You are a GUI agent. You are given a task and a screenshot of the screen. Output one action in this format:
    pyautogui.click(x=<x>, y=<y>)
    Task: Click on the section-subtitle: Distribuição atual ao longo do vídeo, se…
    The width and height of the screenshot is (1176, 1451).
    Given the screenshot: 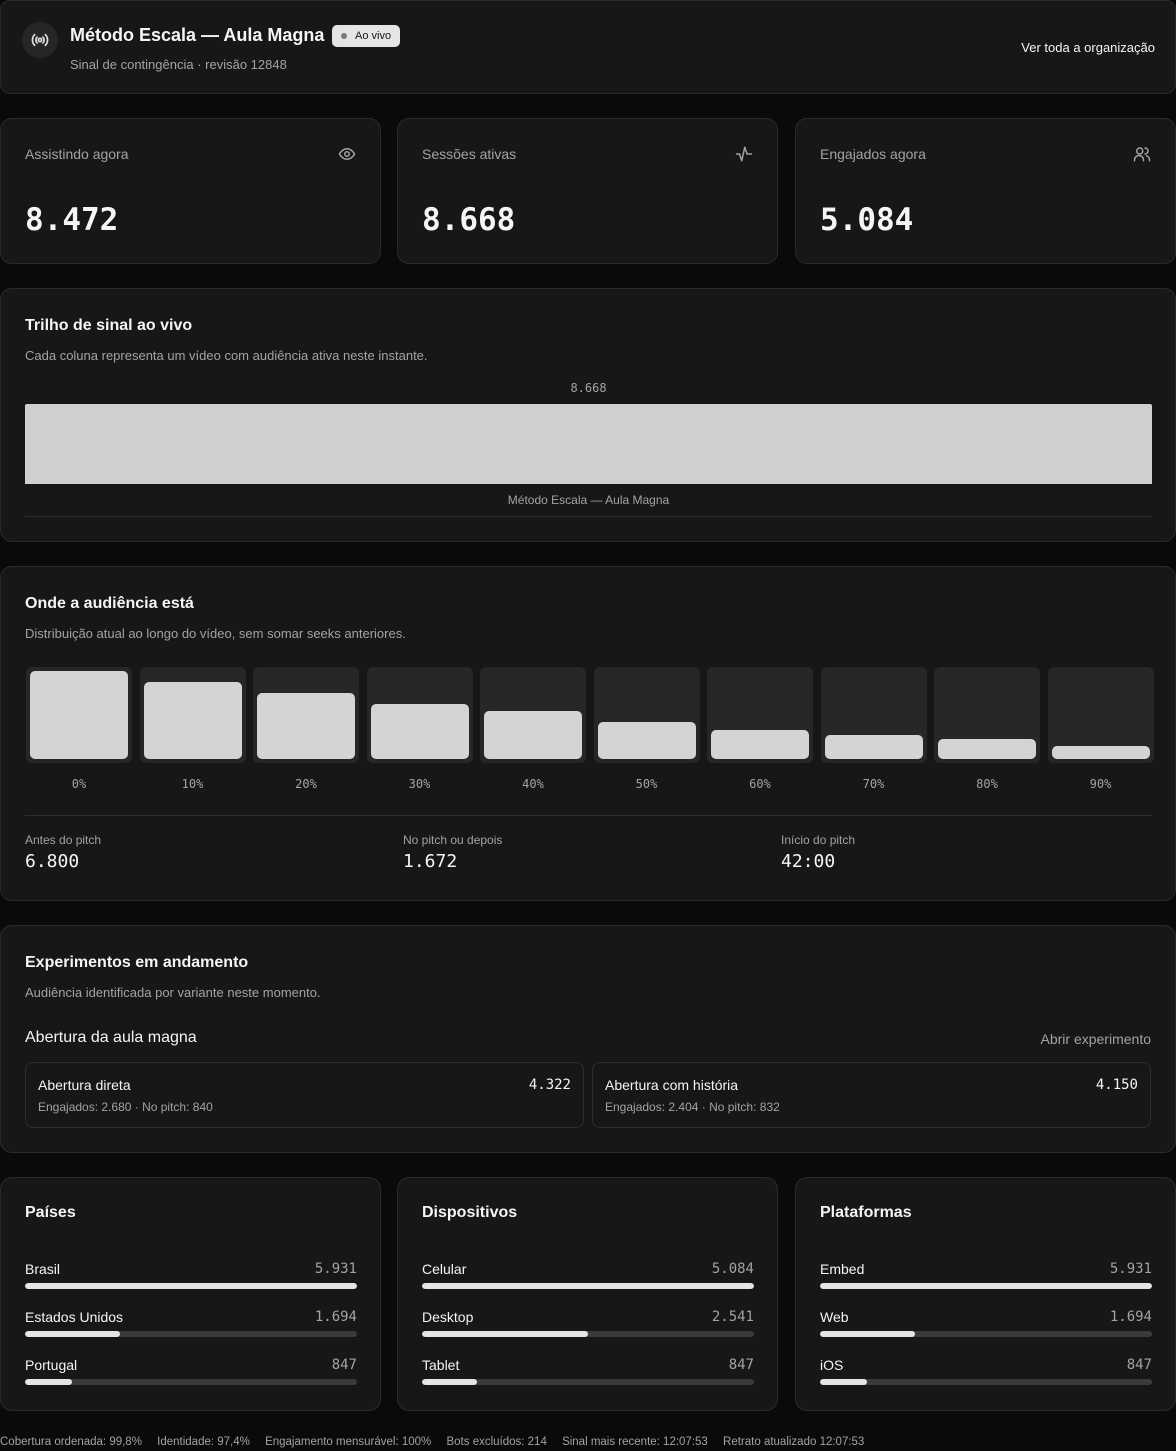 What is the action you would take?
    pyautogui.click(x=215, y=633)
    